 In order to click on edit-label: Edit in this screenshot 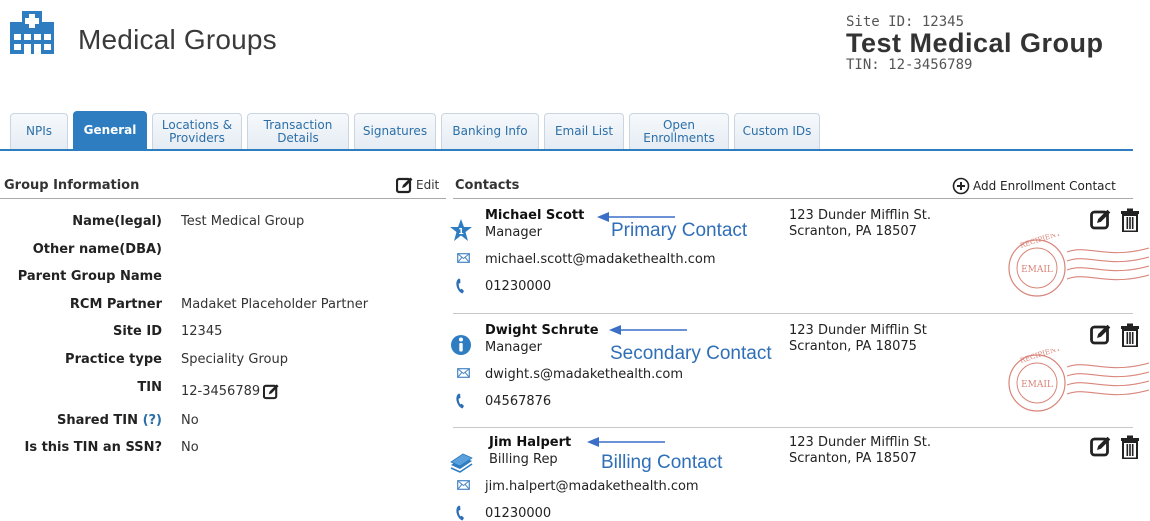, I will do `click(428, 185)`.